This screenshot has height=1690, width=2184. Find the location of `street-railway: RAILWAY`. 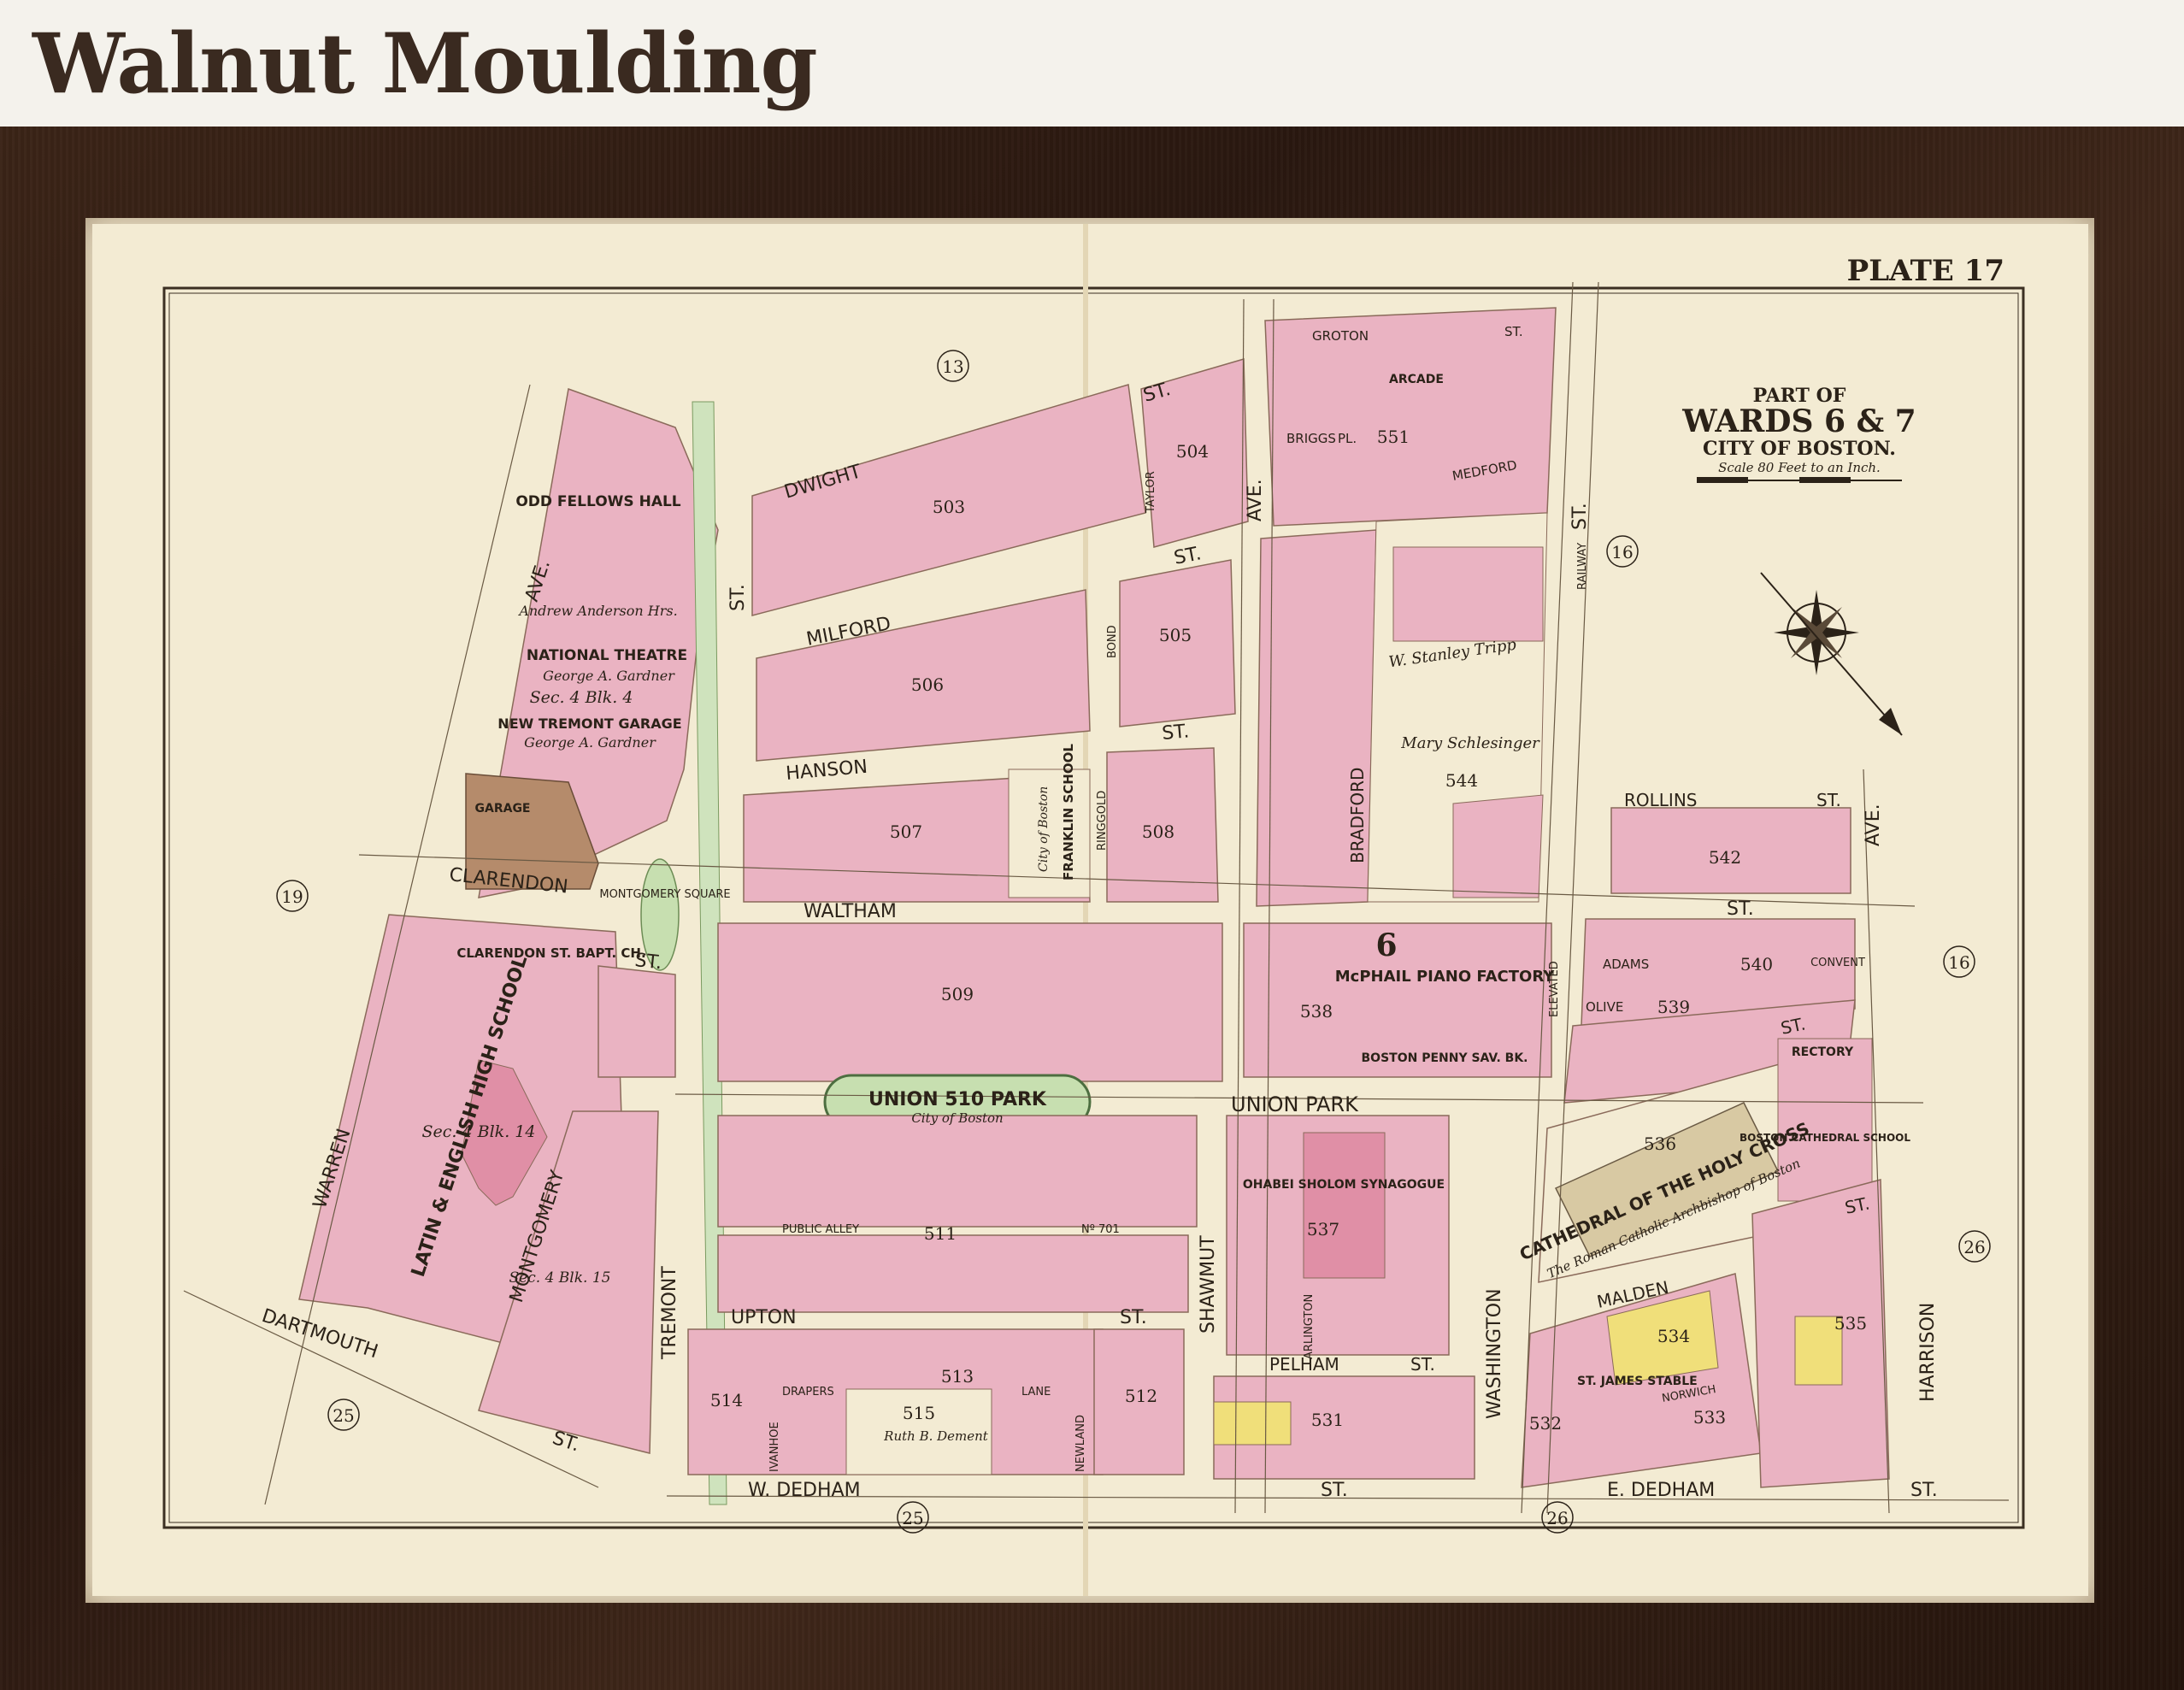

street-railway: RAILWAY is located at coordinates (1583, 566).